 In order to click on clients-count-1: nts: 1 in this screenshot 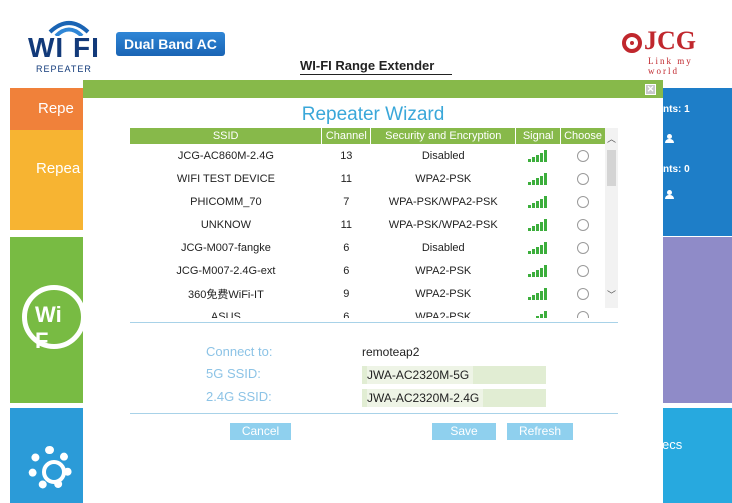, I will do `click(676, 109)`.